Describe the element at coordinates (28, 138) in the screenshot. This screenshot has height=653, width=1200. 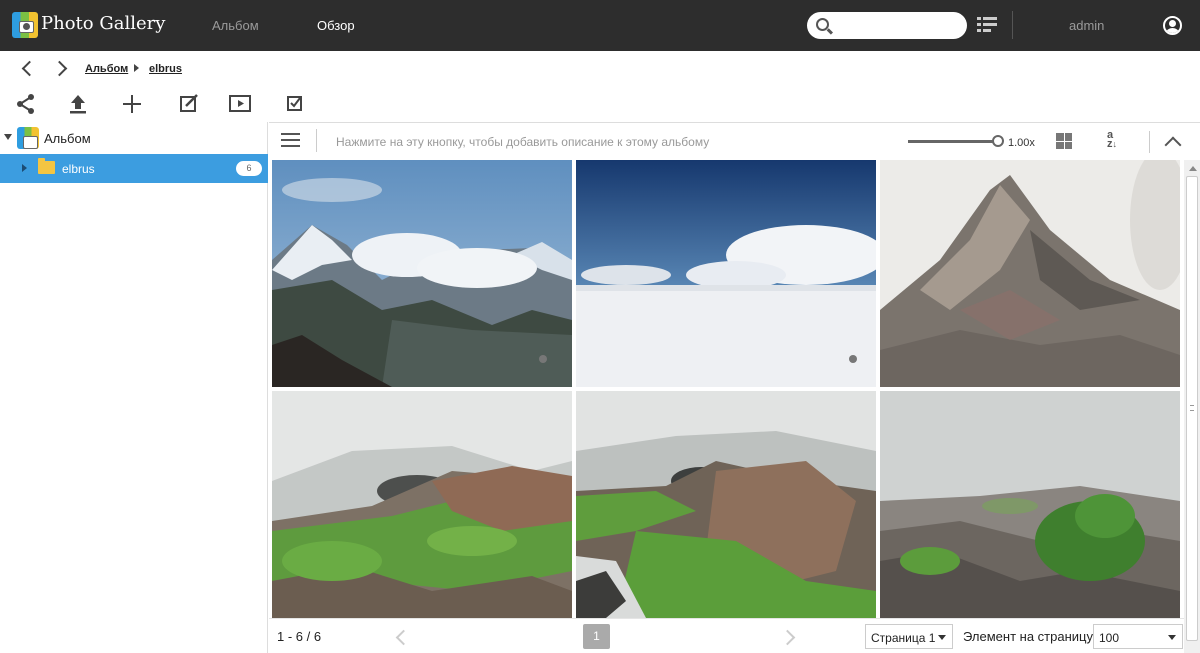
I see `album-icon` at that location.